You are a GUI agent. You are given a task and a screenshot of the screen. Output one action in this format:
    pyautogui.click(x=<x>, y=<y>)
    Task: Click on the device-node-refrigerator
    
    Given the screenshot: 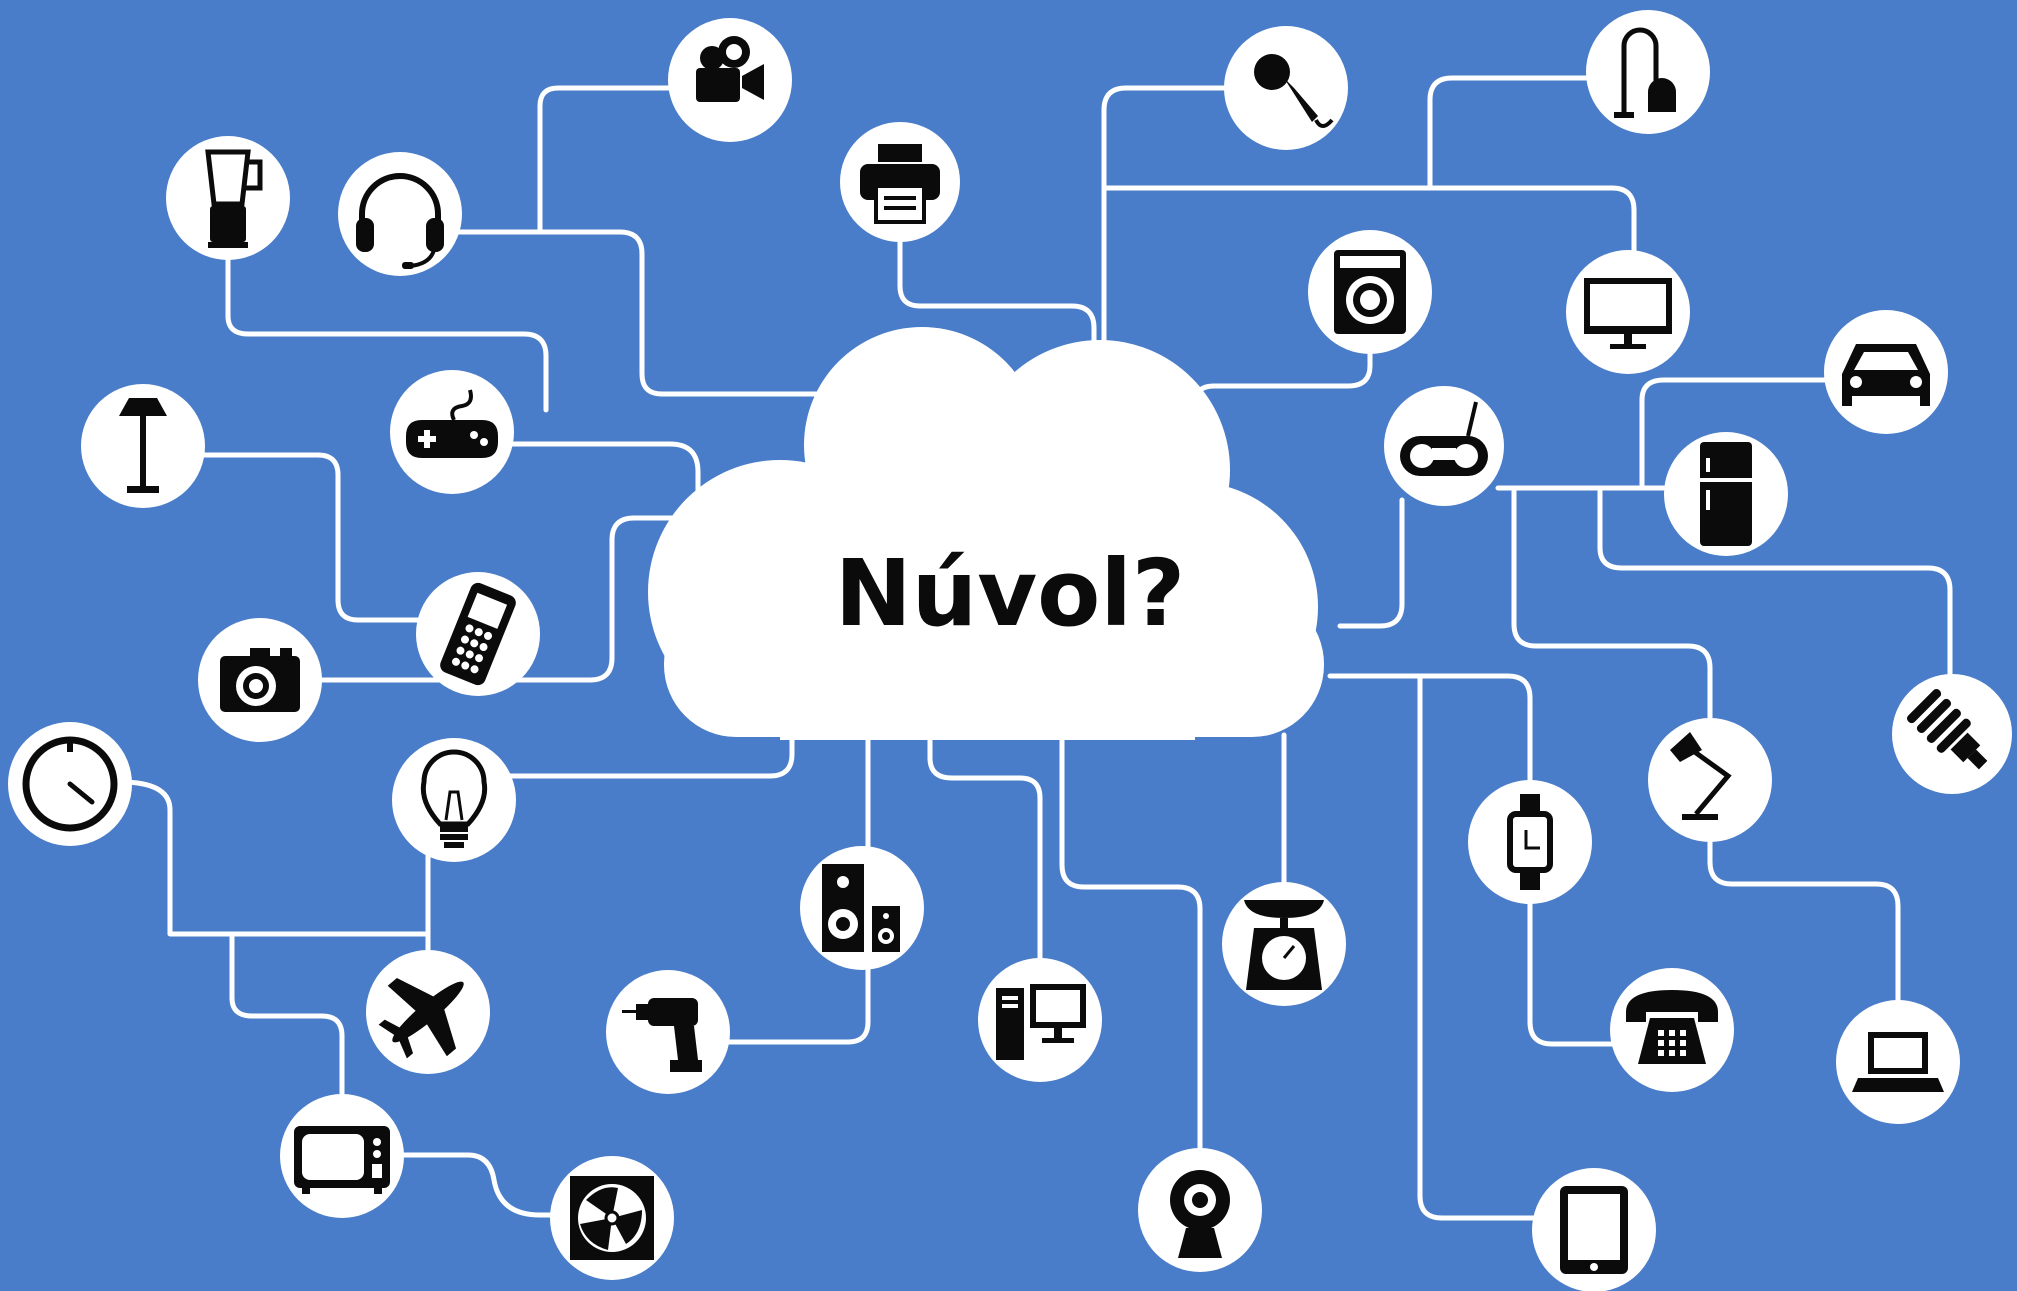 What is the action you would take?
    pyautogui.click(x=1726, y=494)
    